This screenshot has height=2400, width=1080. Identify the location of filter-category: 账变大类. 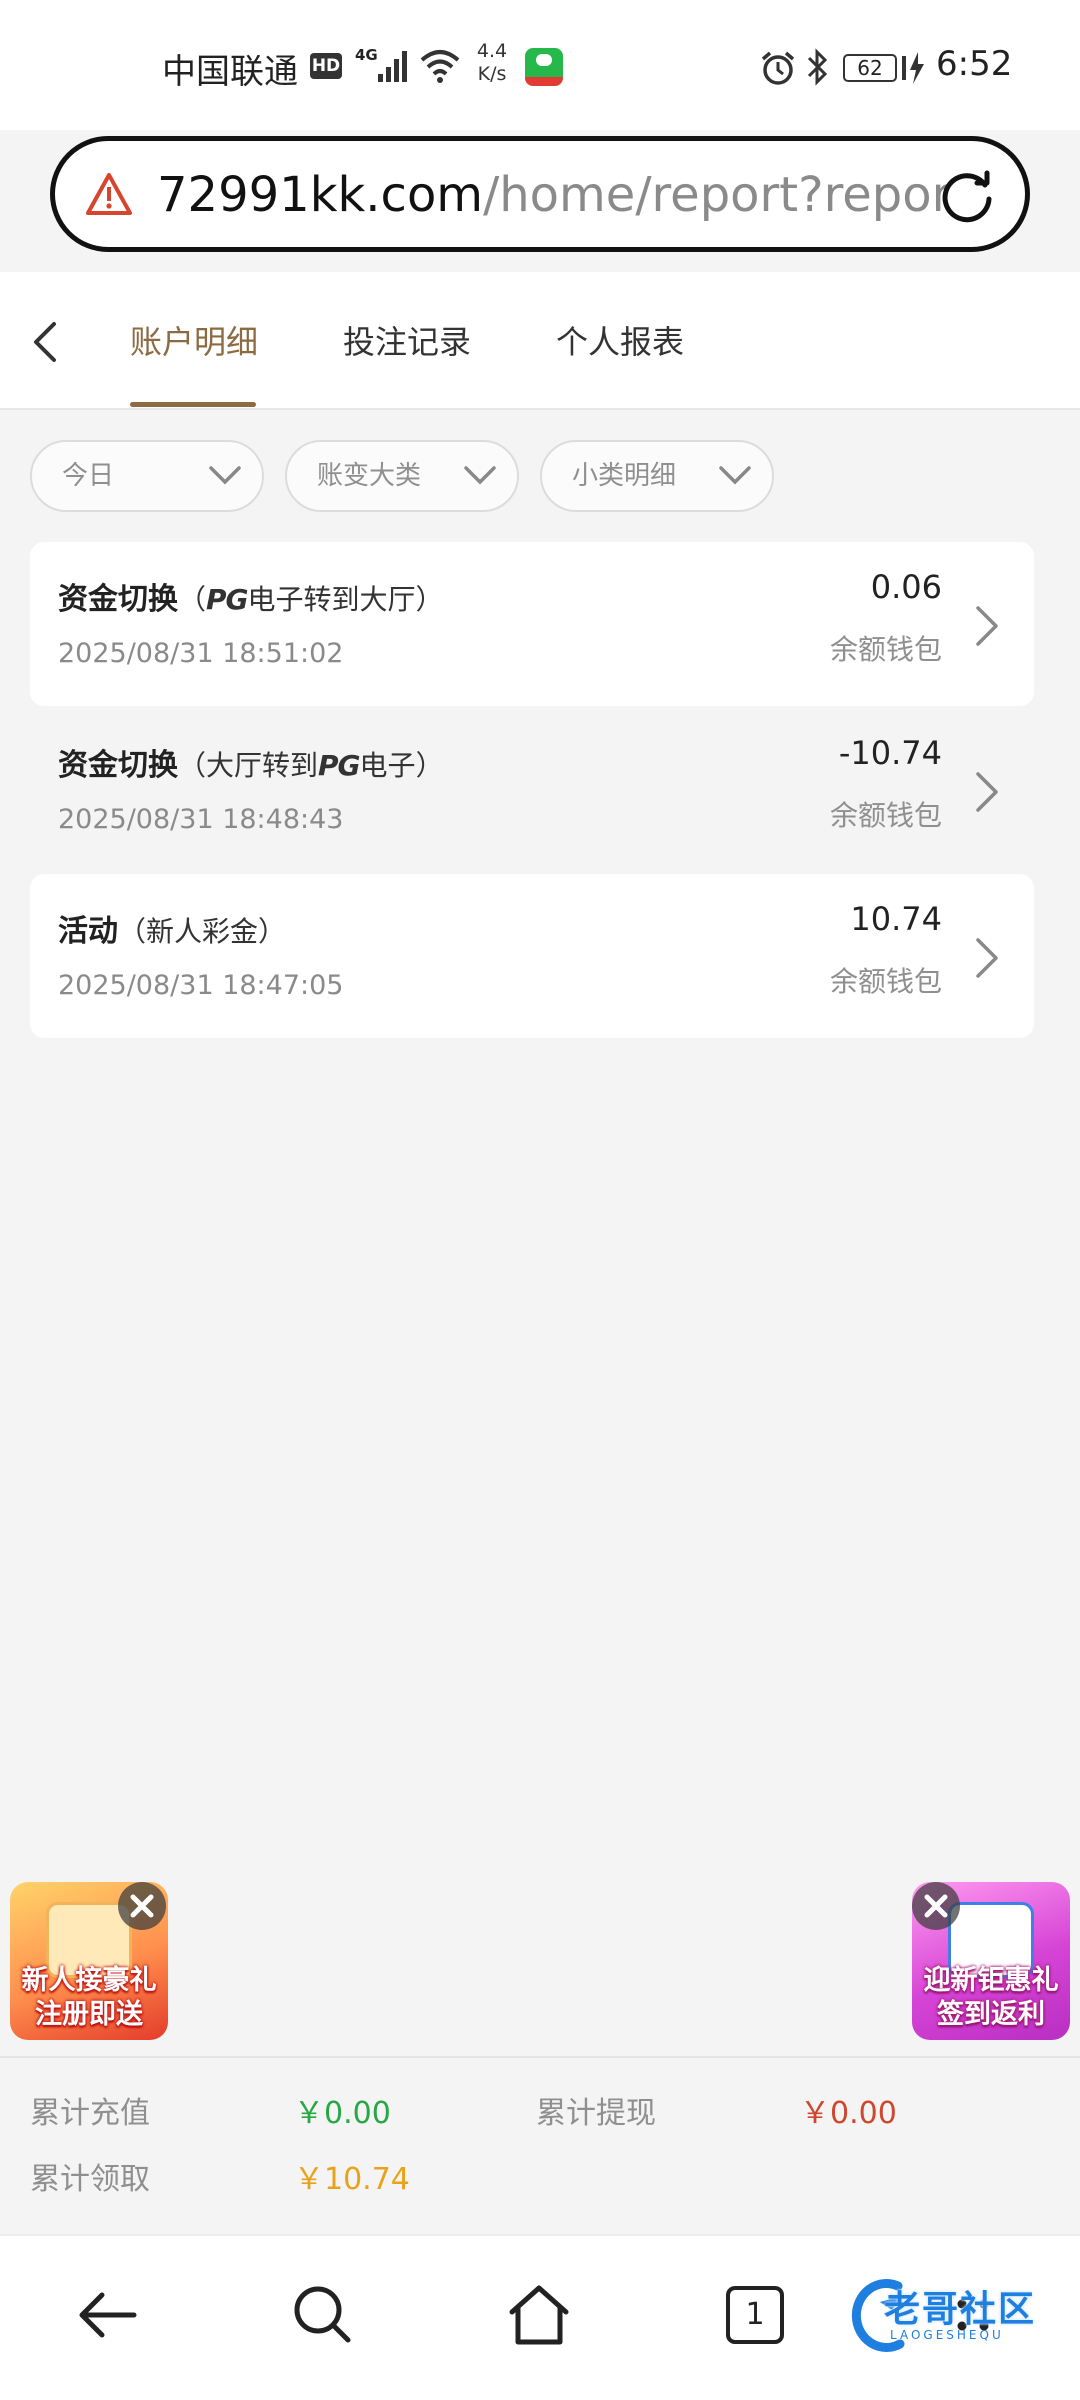
(402, 476).